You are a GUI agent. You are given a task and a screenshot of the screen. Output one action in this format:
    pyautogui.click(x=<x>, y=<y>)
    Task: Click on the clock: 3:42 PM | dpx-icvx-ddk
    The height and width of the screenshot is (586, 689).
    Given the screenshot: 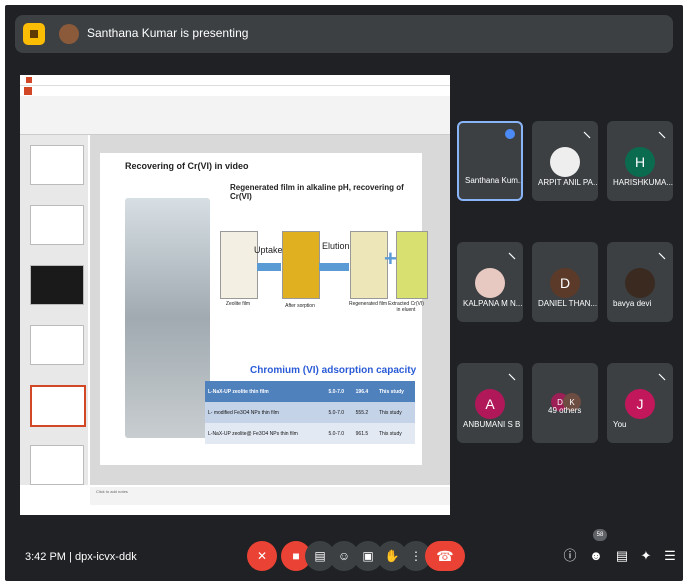 What is the action you would take?
    pyautogui.click(x=81, y=557)
    